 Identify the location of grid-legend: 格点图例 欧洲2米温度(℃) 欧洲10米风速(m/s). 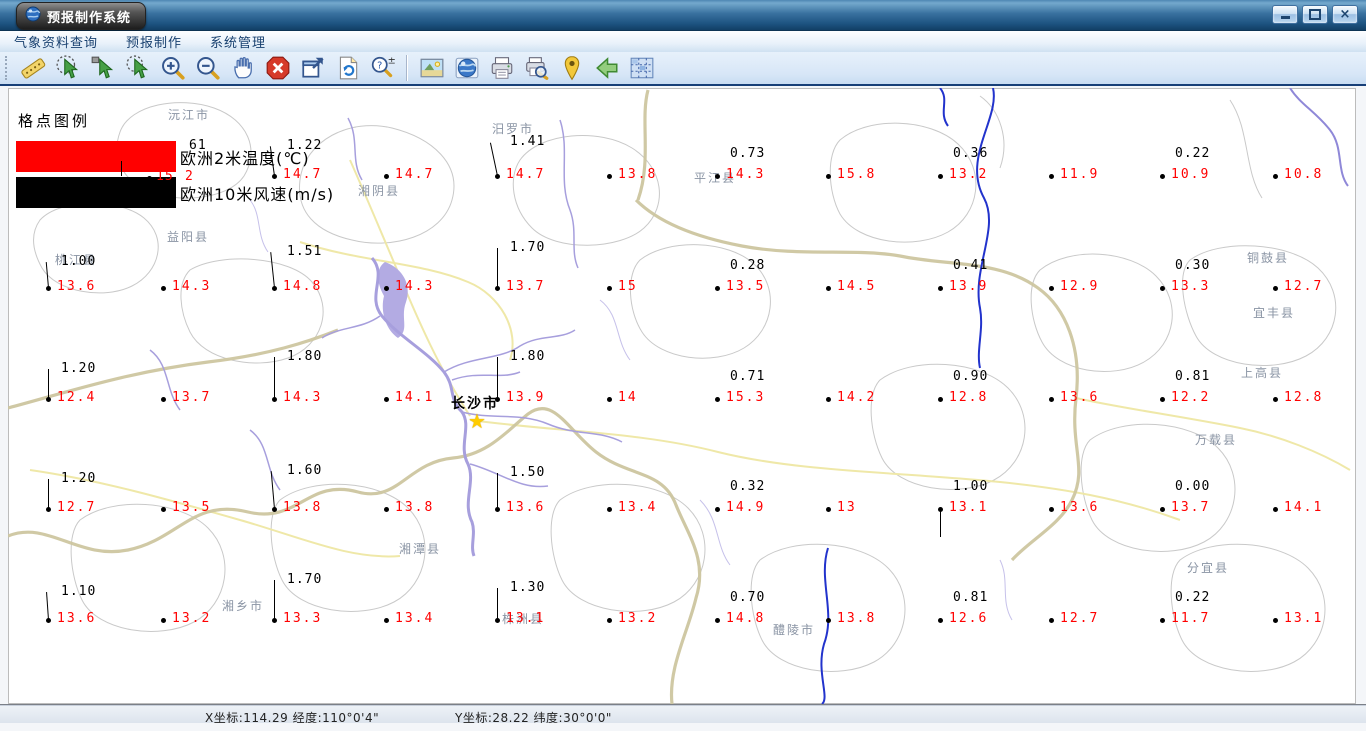
(175, 160).